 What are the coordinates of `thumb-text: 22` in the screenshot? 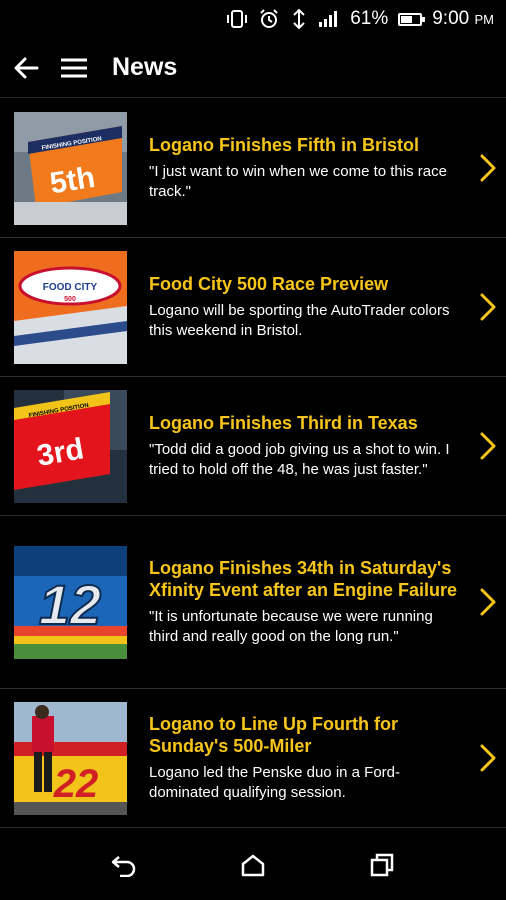 It's located at (76, 784).